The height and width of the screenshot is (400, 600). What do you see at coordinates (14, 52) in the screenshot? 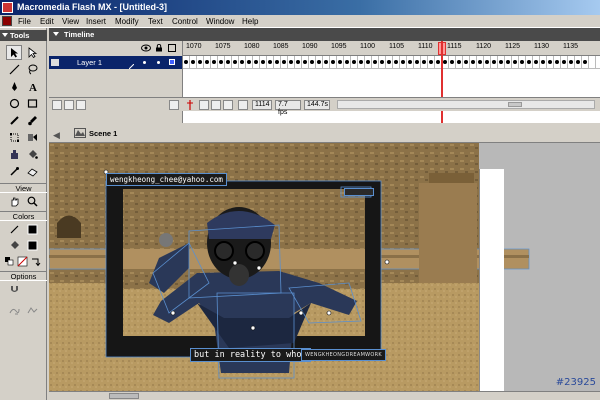
I see `arrow-tool` at bounding box center [14, 52].